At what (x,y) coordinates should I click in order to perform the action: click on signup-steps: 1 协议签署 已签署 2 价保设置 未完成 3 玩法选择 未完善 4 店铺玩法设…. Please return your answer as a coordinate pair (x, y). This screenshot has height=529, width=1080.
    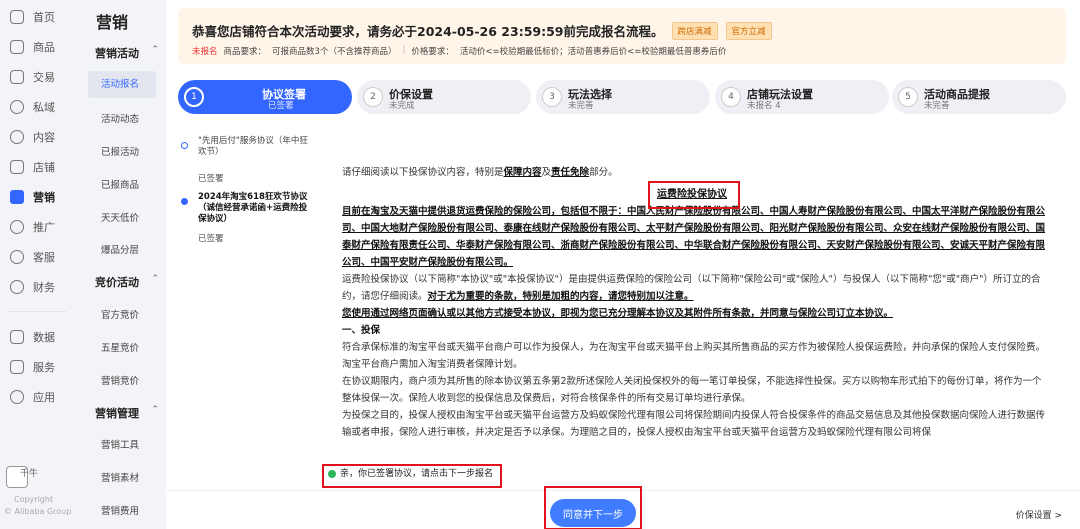
    Looking at the image, I should click on (623, 98).